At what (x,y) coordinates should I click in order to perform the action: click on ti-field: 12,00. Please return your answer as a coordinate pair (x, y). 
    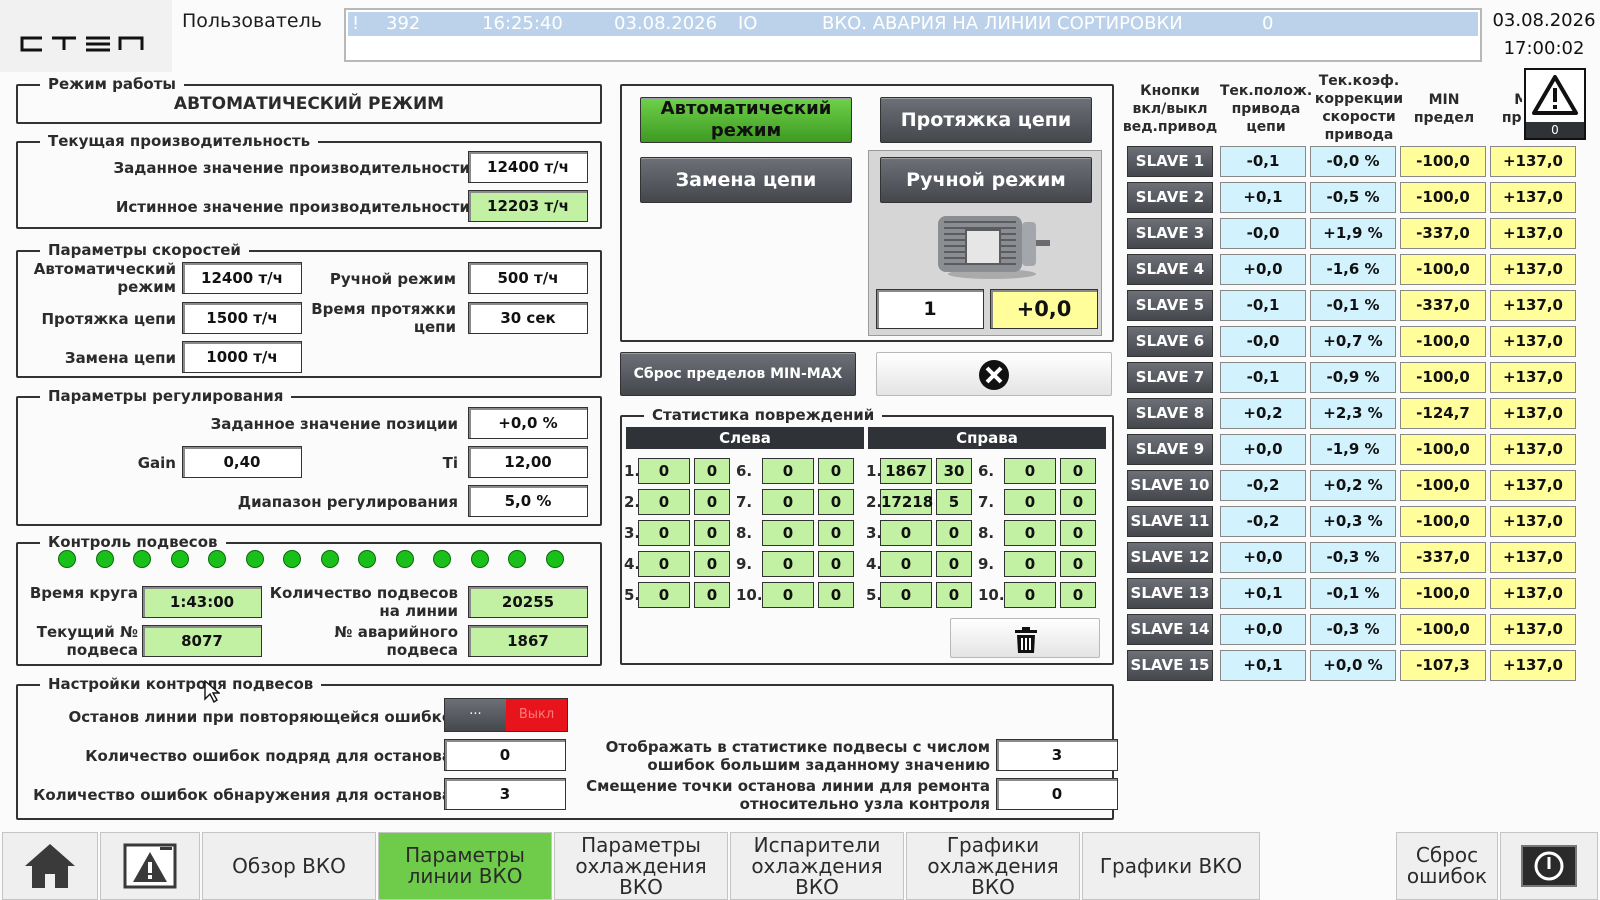
    Looking at the image, I should click on (528, 462).